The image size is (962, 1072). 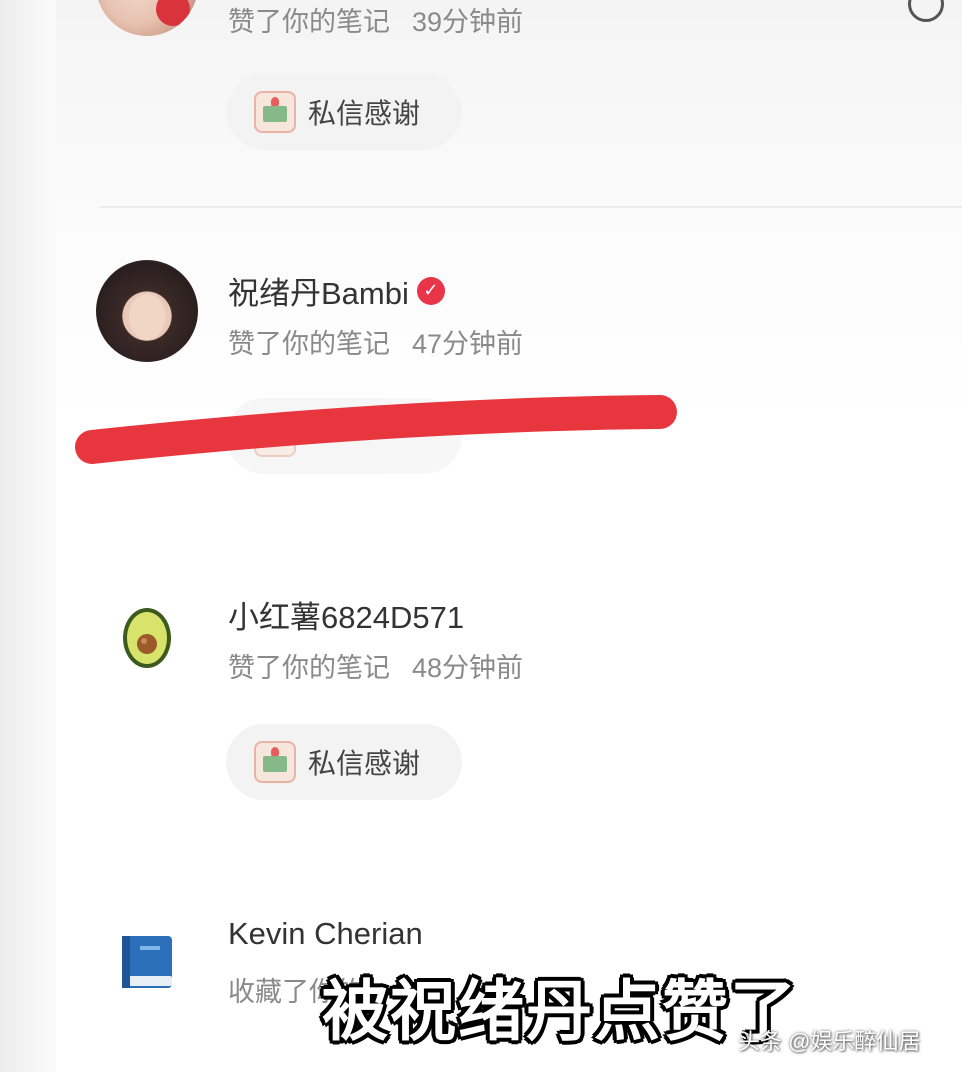 What do you see at coordinates (376, 429) in the screenshot?
I see `red-highlight-stroke` at bounding box center [376, 429].